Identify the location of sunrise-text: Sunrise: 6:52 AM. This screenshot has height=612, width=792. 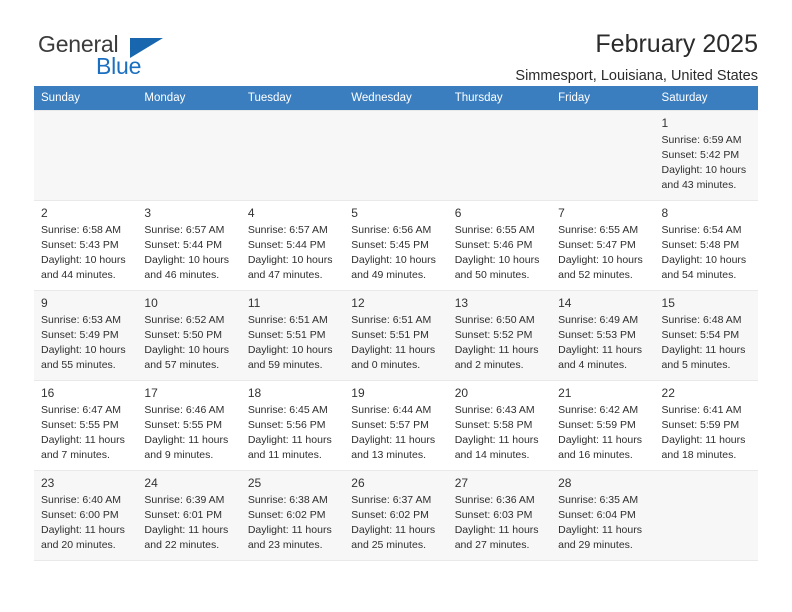
(184, 320).